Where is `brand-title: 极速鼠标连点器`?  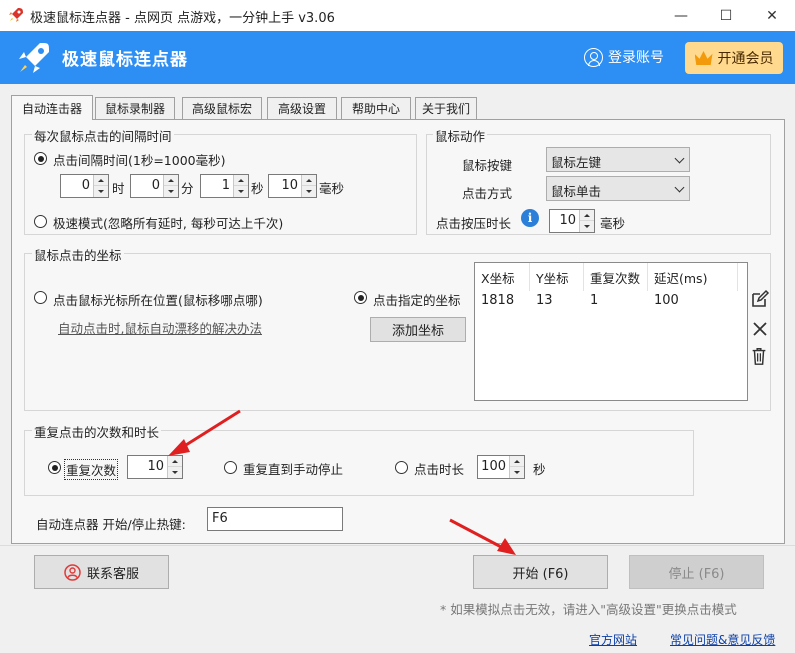
brand-title: 极速鼠标连点器 is located at coordinates (125, 60).